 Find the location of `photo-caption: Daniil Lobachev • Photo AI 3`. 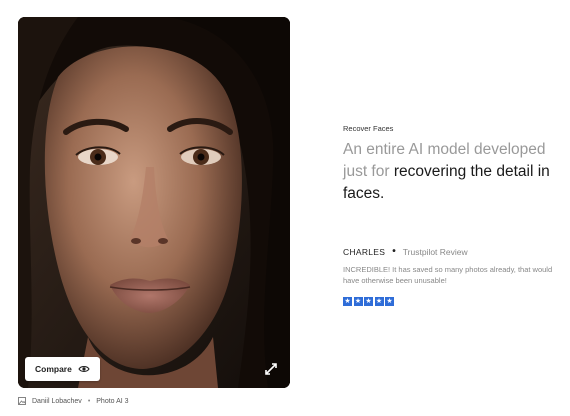

photo-caption: Daniil Lobachev • Photo AI 3 is located at coordinates (73, 401).